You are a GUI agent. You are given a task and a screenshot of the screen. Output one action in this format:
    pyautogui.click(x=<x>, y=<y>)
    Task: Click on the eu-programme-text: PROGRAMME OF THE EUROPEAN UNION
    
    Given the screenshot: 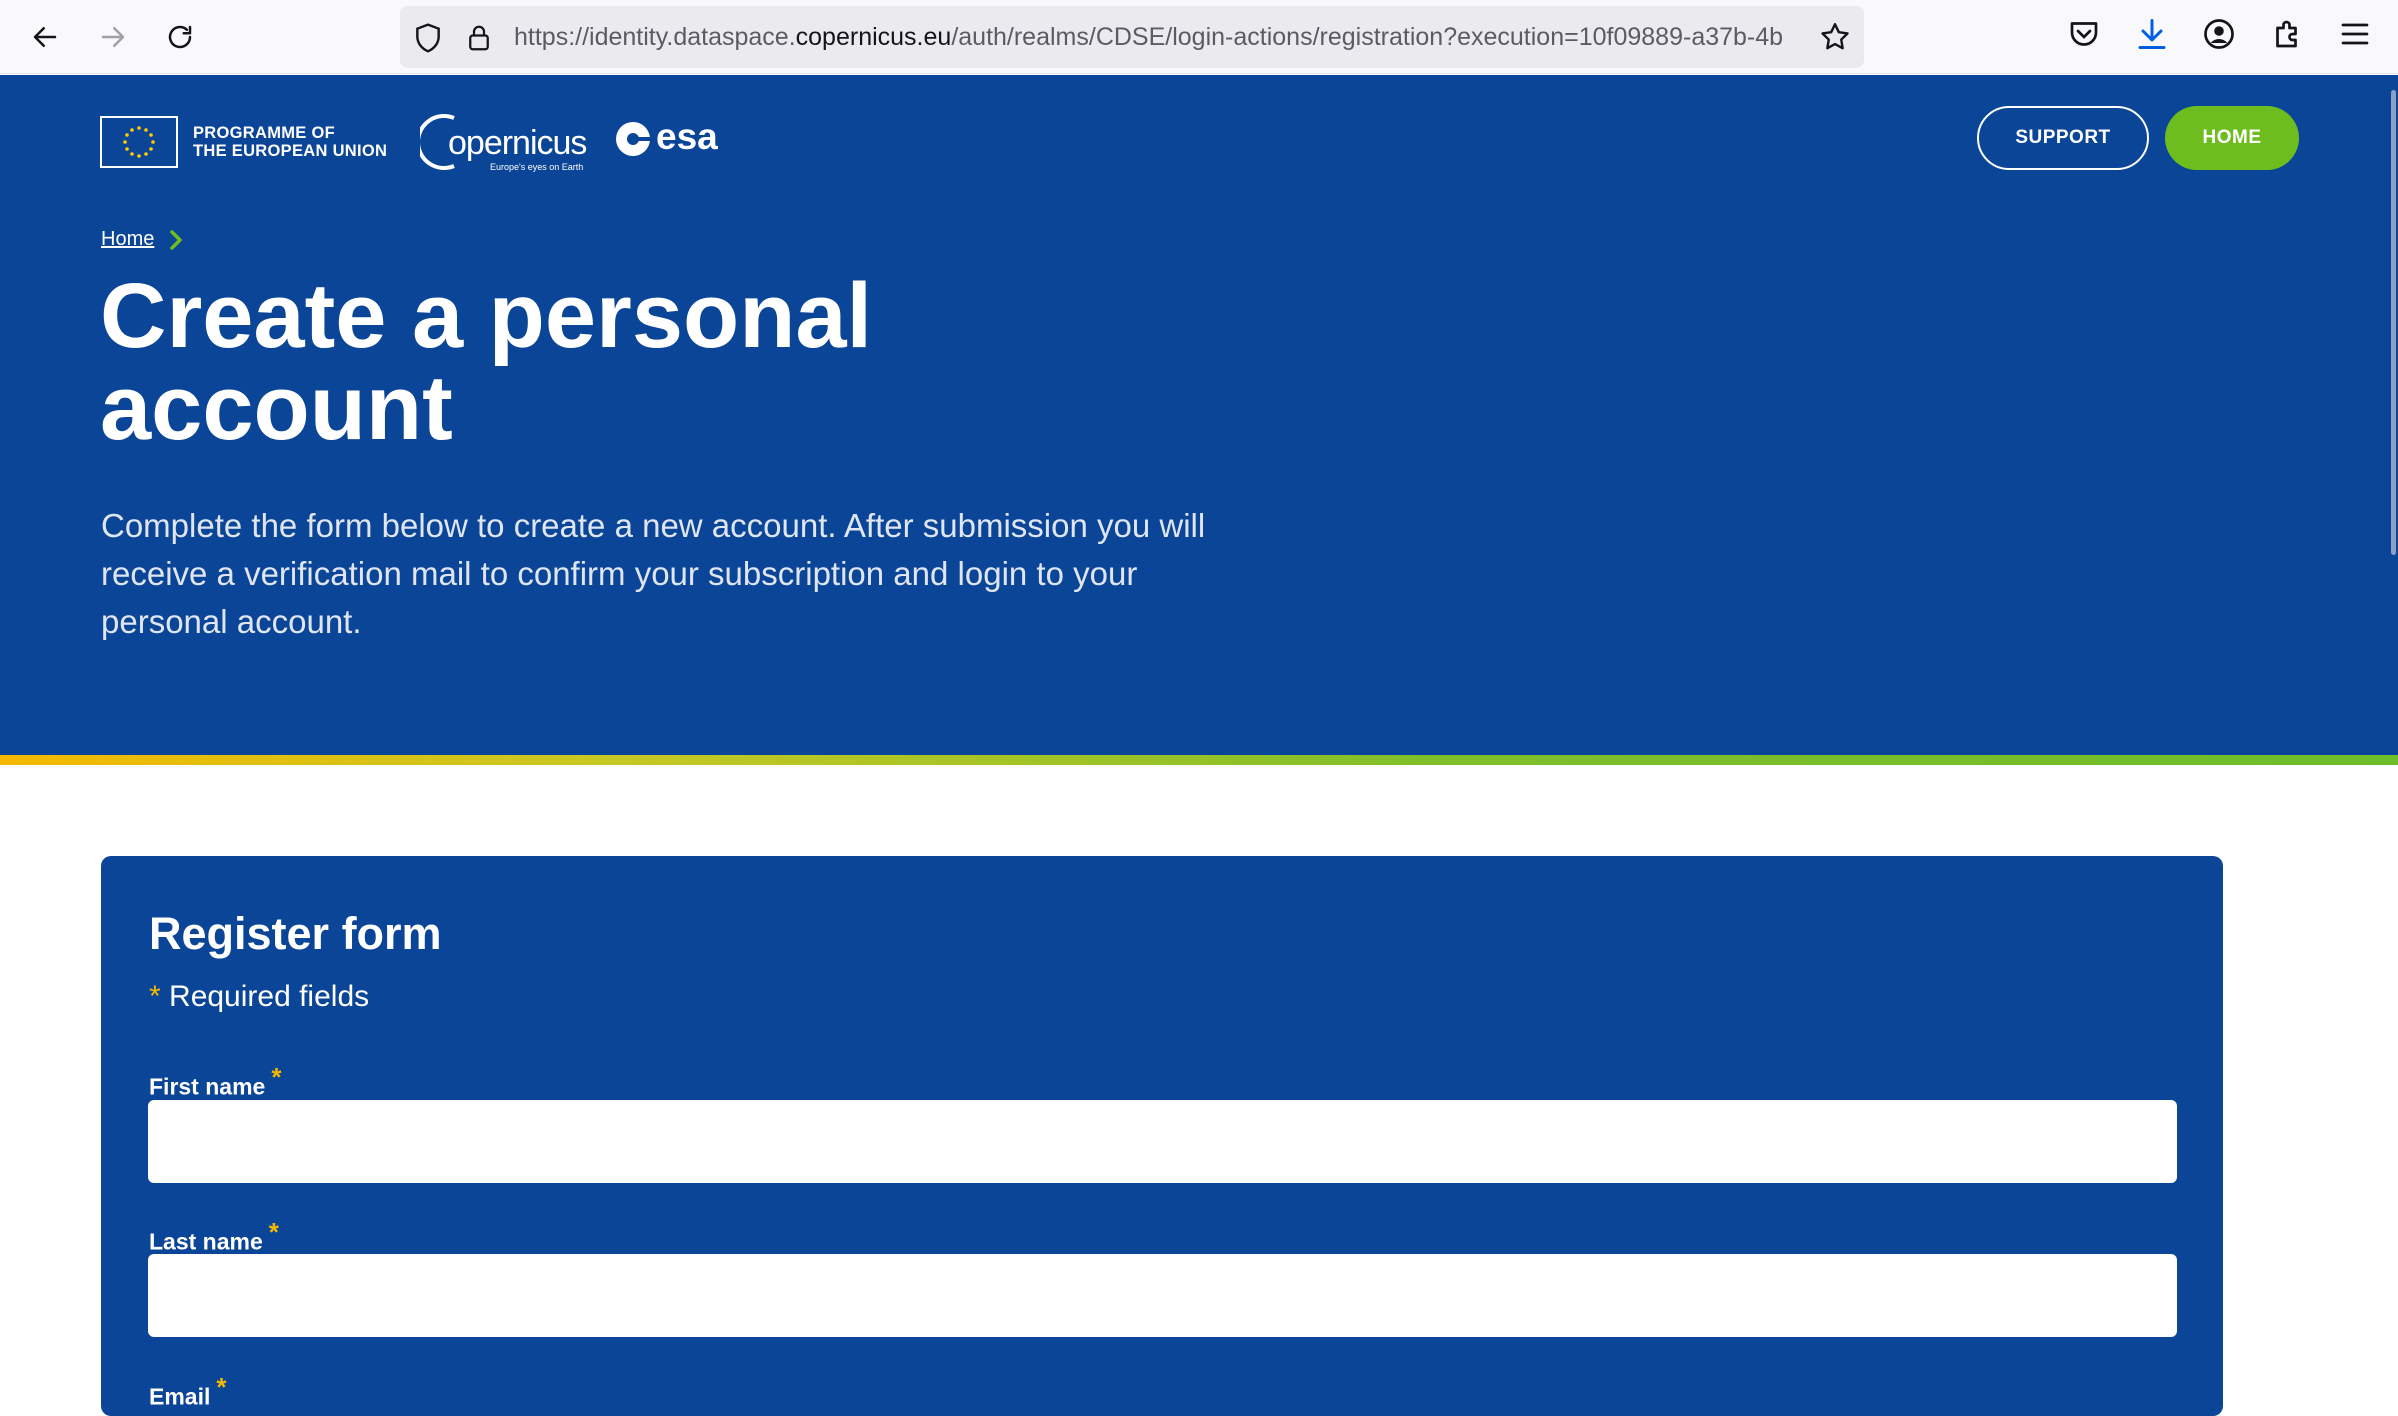 What is the action you would take?
    pyautogui.click(x=290, y=142)
    